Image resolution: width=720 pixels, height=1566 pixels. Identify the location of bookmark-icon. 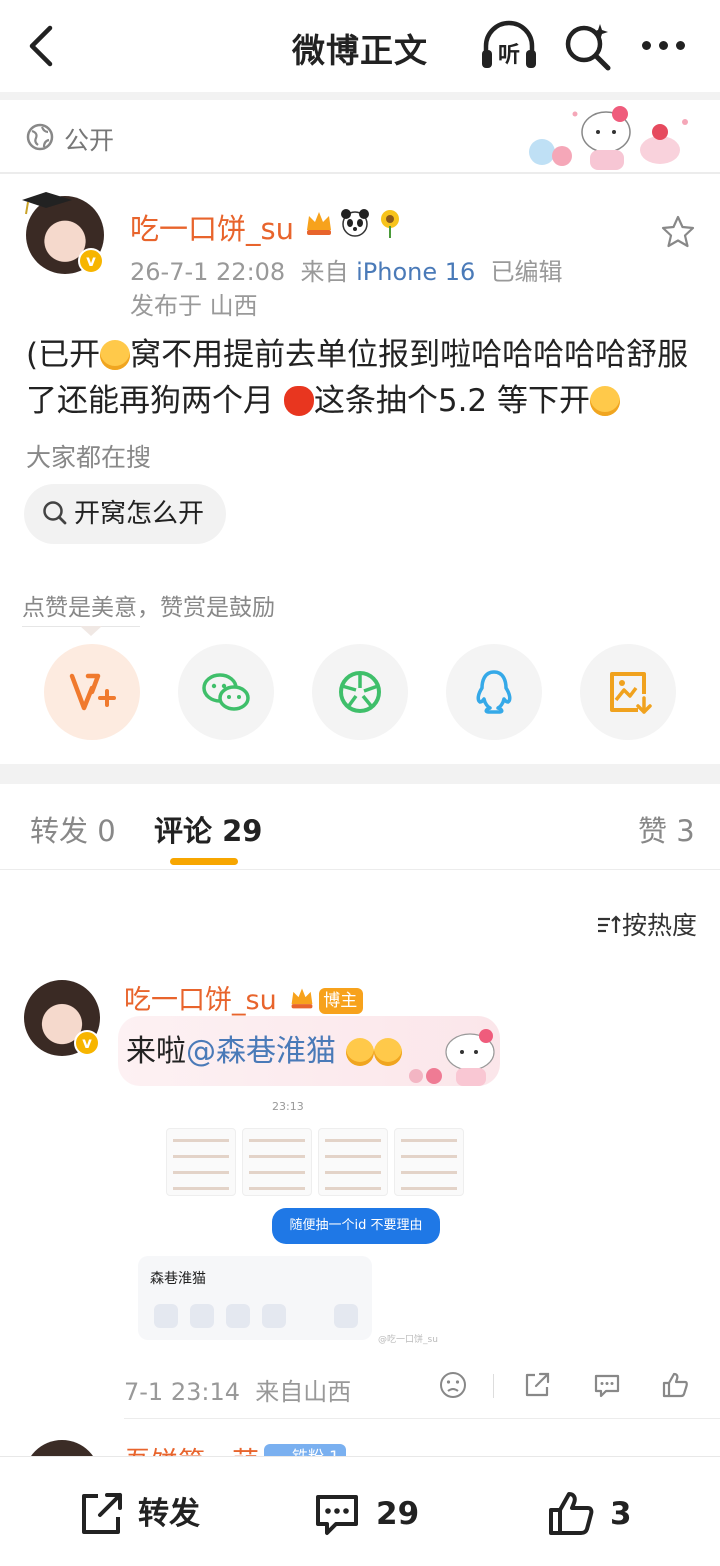
(238, 1316).